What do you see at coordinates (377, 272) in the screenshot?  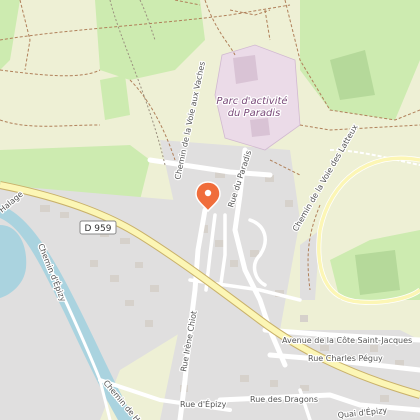 I see `vineyard-area` at bounding box center [377, 272].